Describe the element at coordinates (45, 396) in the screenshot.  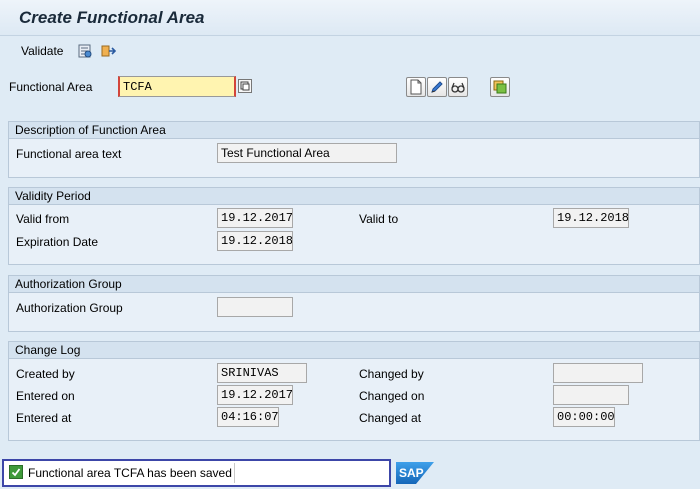
I see `entered-on-label: Entered on` at that location.